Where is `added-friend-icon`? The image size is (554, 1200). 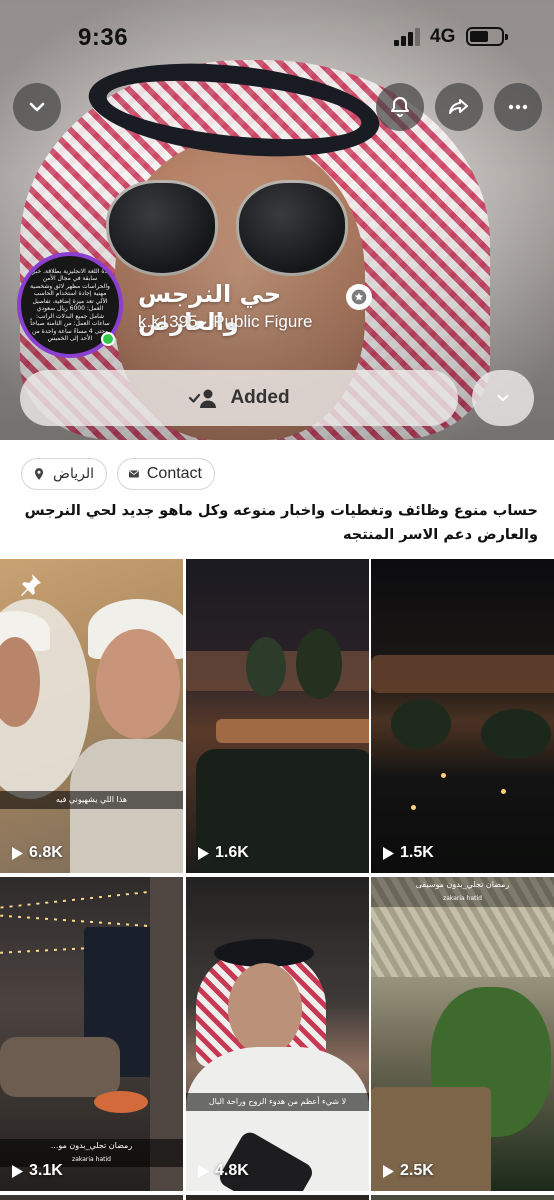
added-friend-icon is located at coordinates (203, 398).